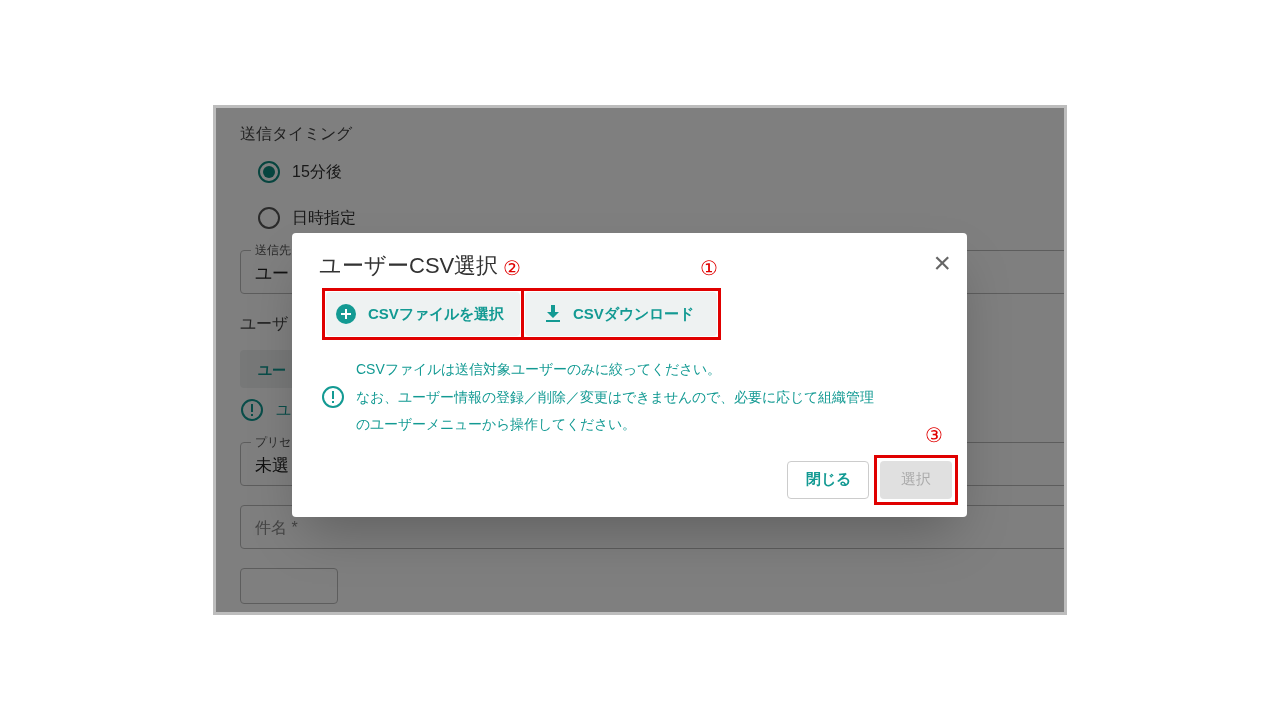  I want to click on notice-text: のユーザーメニューから操作してください。, so click(496, 424).